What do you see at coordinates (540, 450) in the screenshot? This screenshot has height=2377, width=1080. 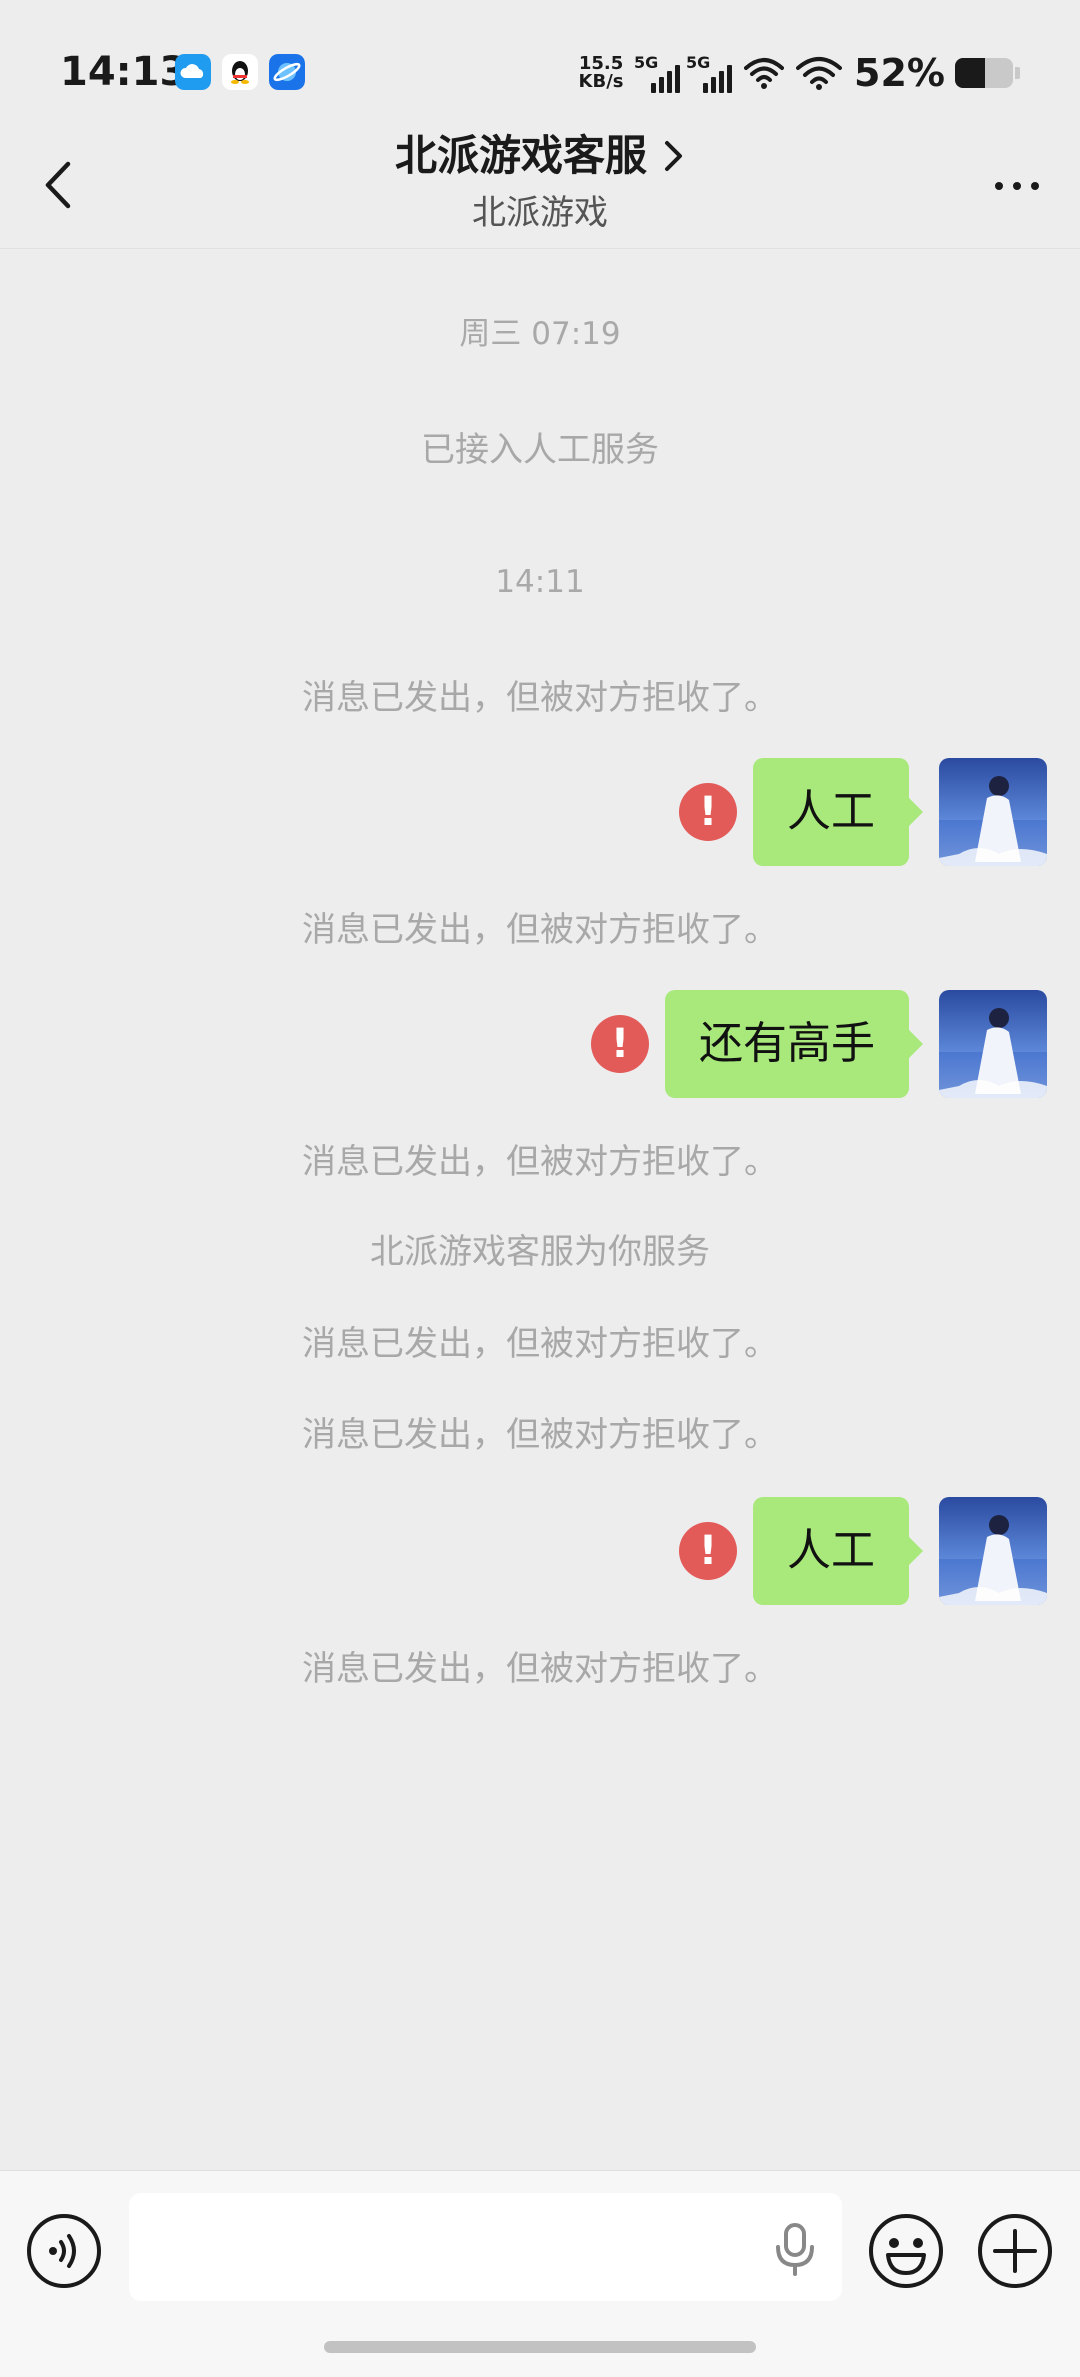 I see `system-notice: 已接入人工服务` at bounding box center [540, 450].